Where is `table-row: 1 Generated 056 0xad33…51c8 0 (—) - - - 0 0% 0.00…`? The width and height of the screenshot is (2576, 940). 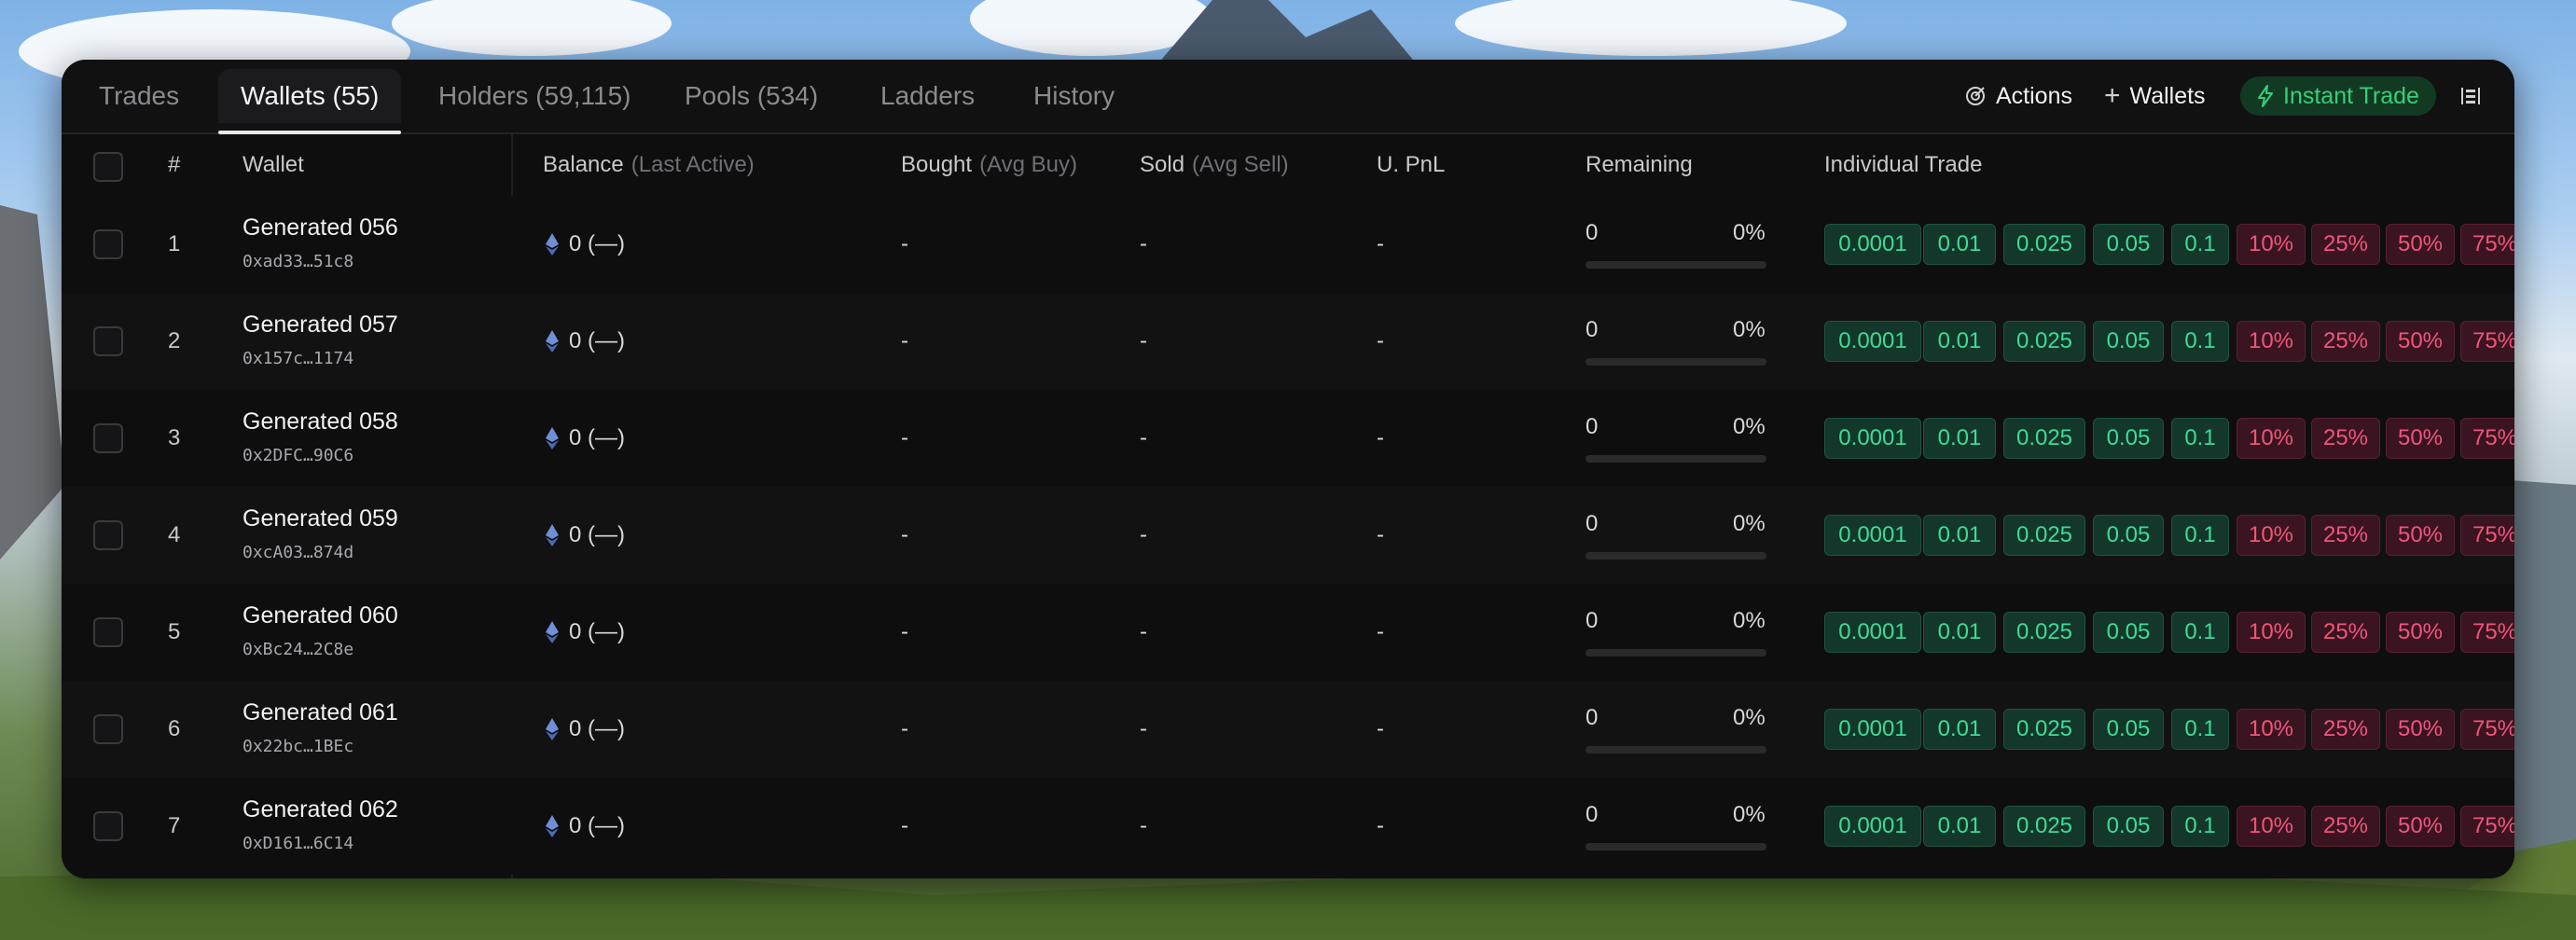 table-row: 1 Generated 056 0xad33…51c8 0 (—) - - - 0 0% 0.00… is located at coordinates (1288, 244).